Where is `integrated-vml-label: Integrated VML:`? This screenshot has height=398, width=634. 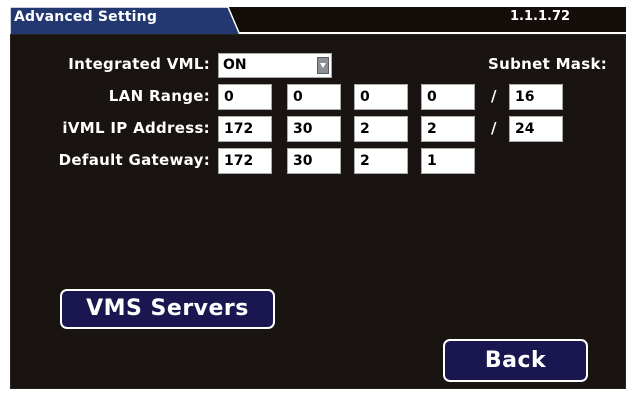
integrated-vml-label: Integrated VML: is located at coordinates (139, 64).